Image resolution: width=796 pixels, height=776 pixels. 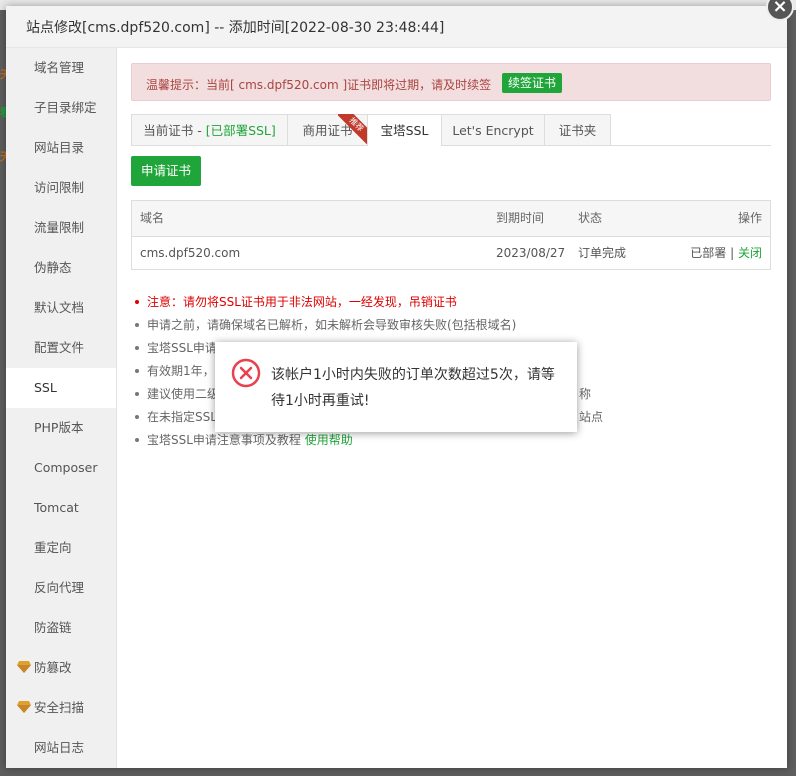 I want to click on sidebar-item-label: Tomcat, so click(x=56, y=507).